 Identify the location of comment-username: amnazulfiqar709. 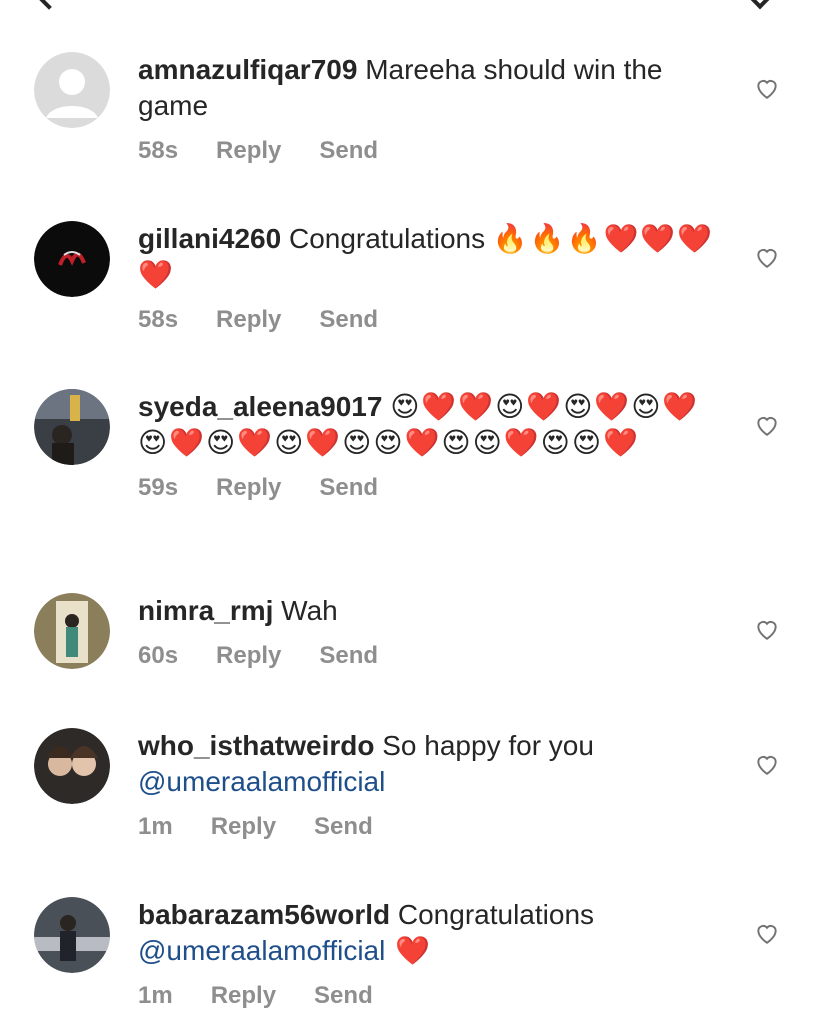
(247, 69).